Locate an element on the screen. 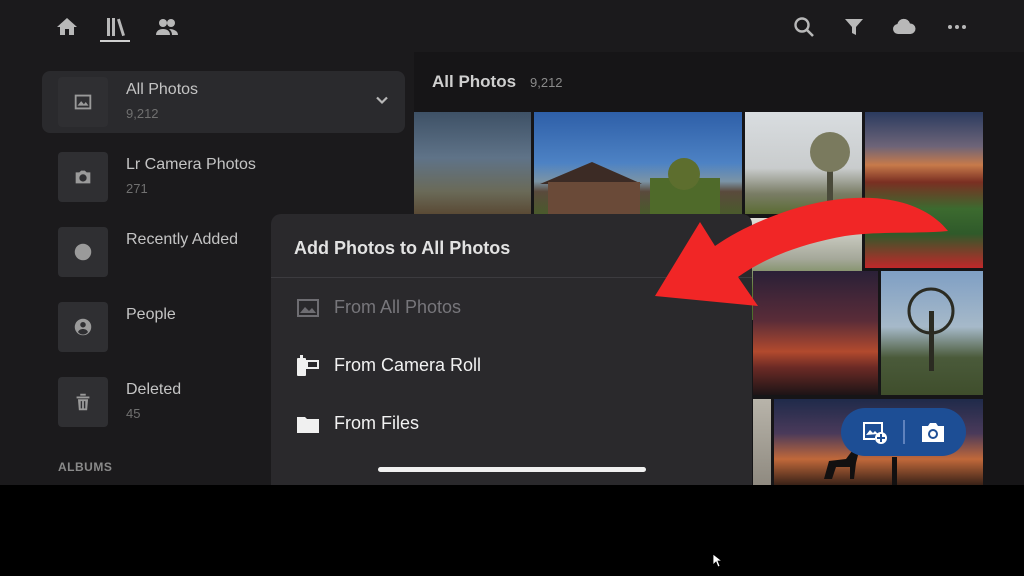 This screenshot has width=1024, height=576. sidebar-item-label: People is located at coordinates (151, 314).